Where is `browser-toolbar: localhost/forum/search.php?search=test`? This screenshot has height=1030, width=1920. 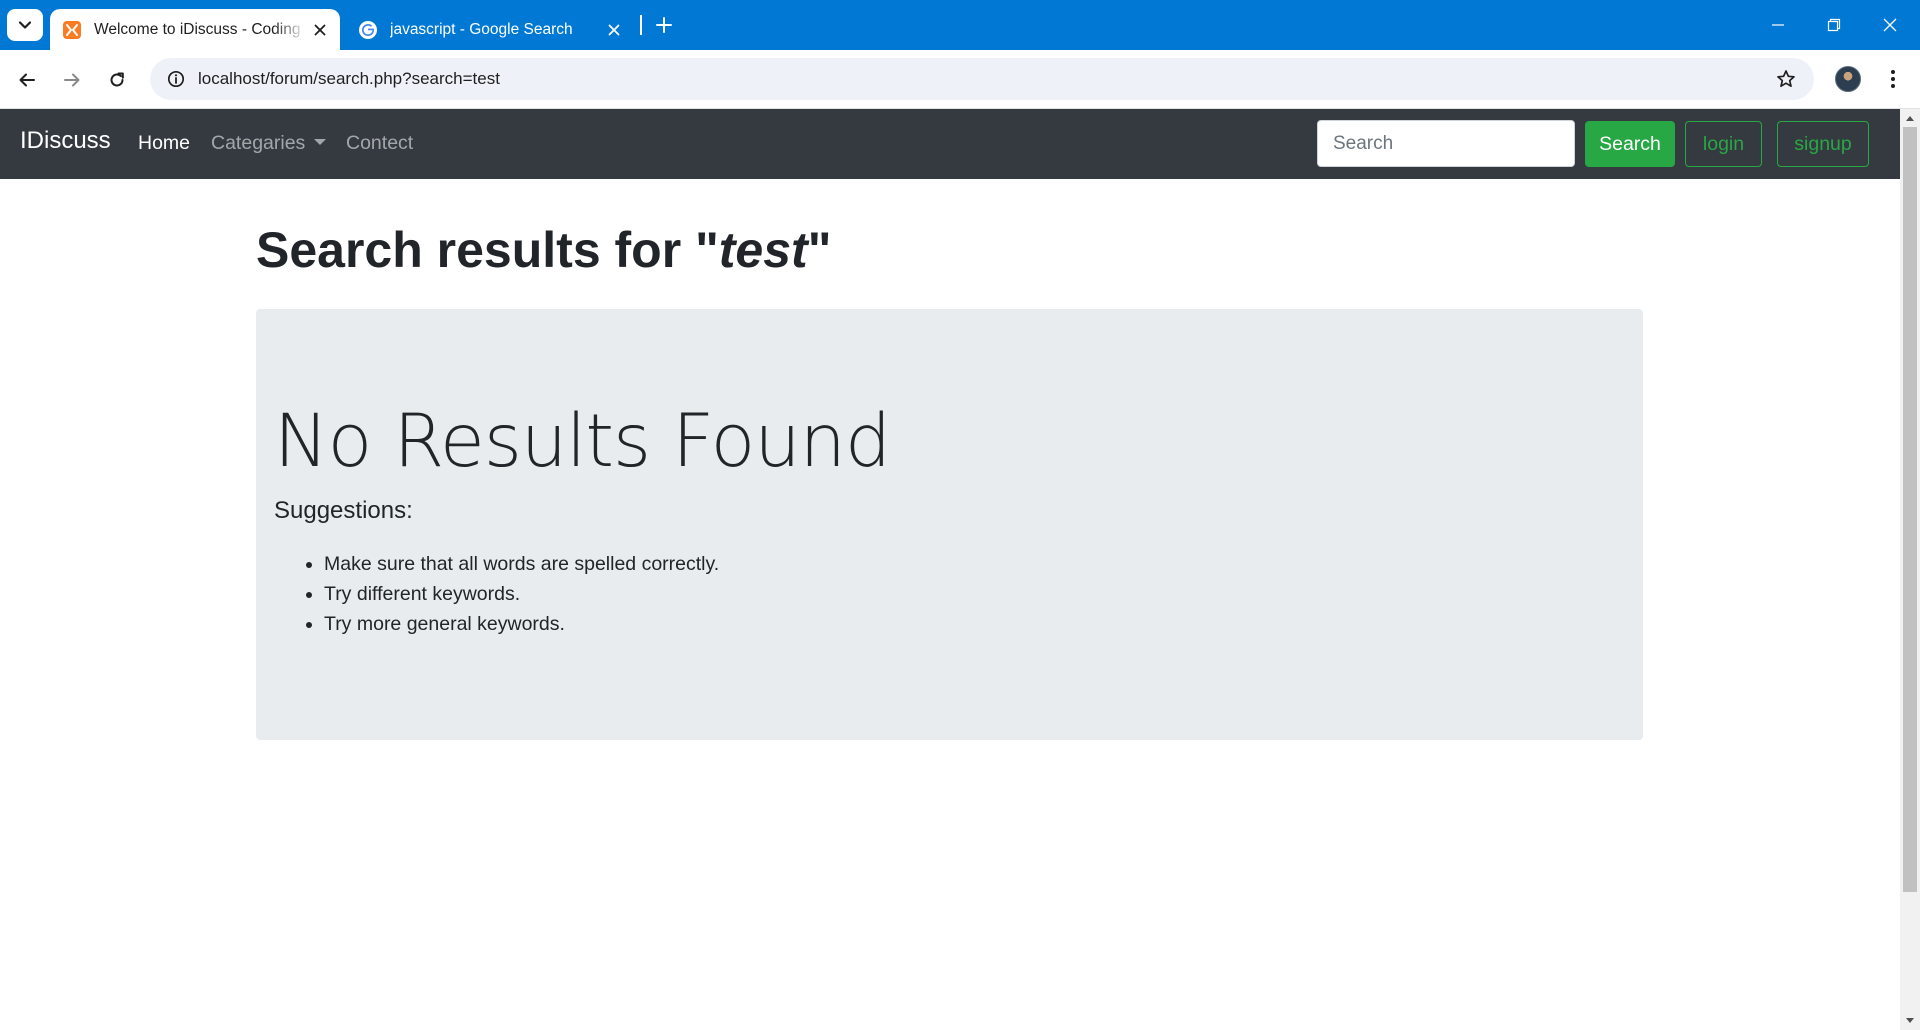
browser-toolbar: localhost/forum/search.php?search=test is located at coordinates (960, 79).